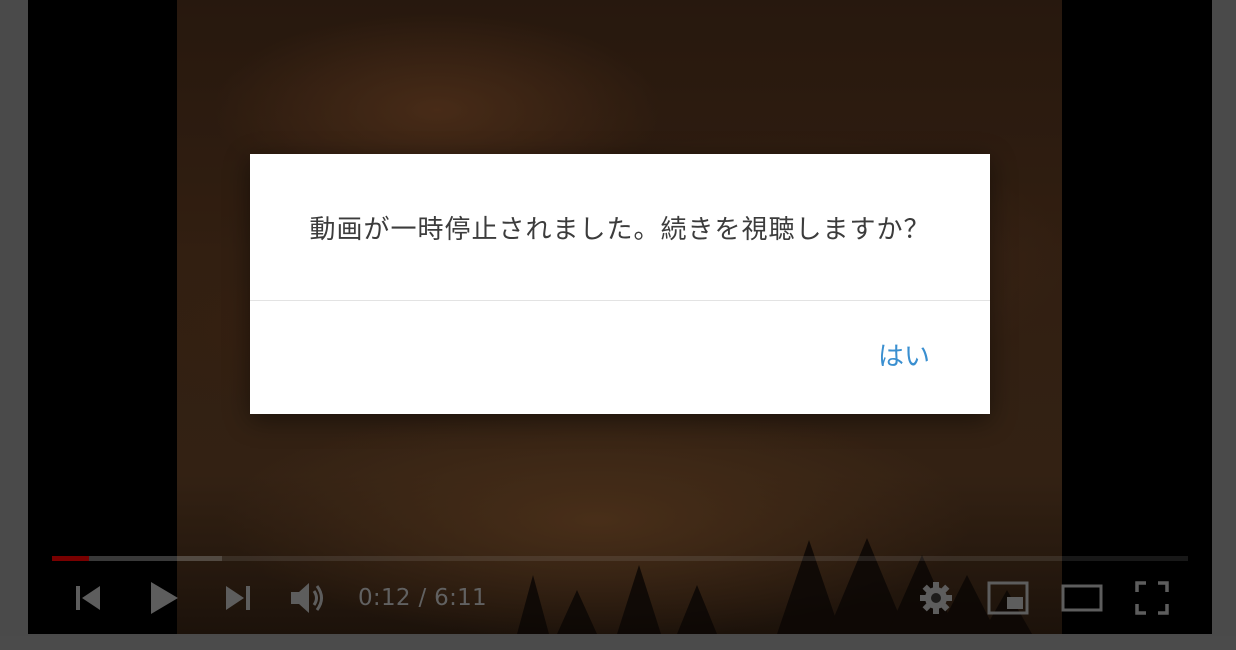 This screenshot has width=1236, height=650. I want to click on dialog-message: 動画が一時停止されました。続きを視聴しますか？, so click(620, 229).